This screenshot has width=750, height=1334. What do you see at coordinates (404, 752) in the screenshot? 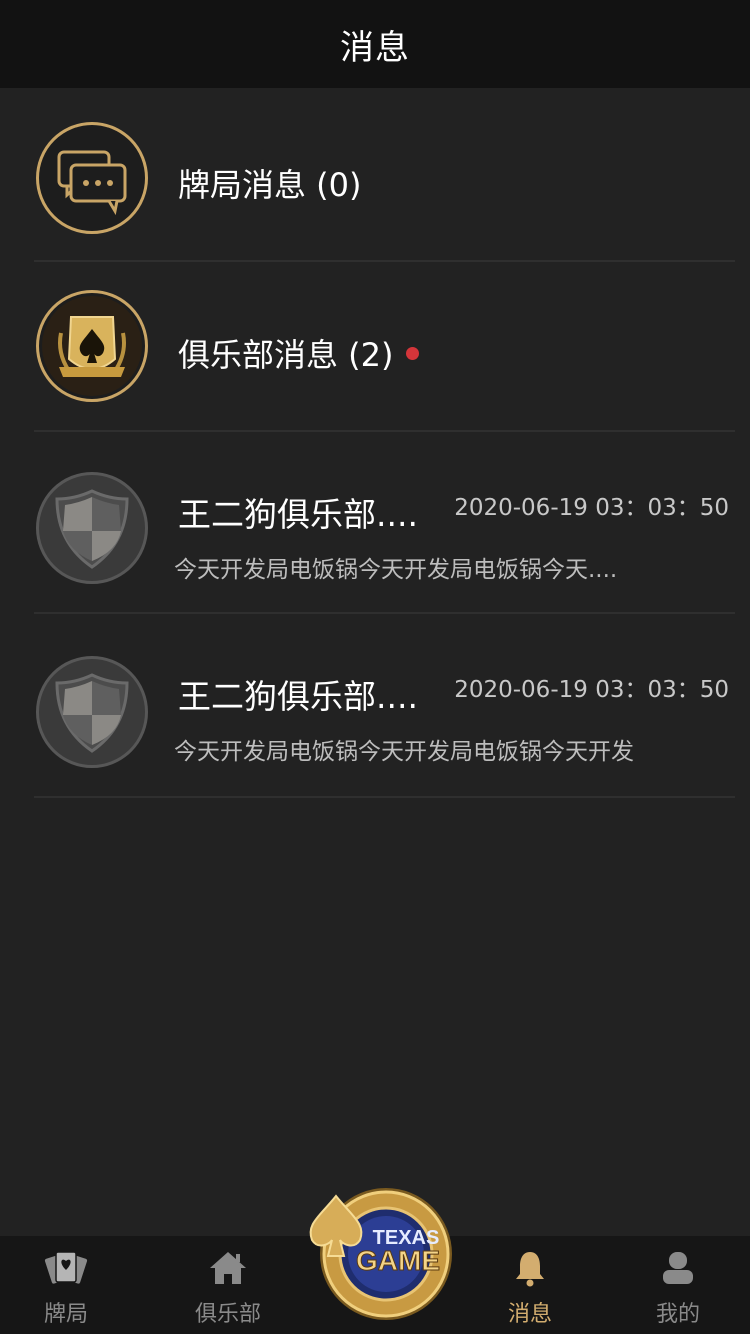
I see `message-preview: 今天开发局电饭锅今天开发局电饭锅今天开发` at bounding box center [404, 752].